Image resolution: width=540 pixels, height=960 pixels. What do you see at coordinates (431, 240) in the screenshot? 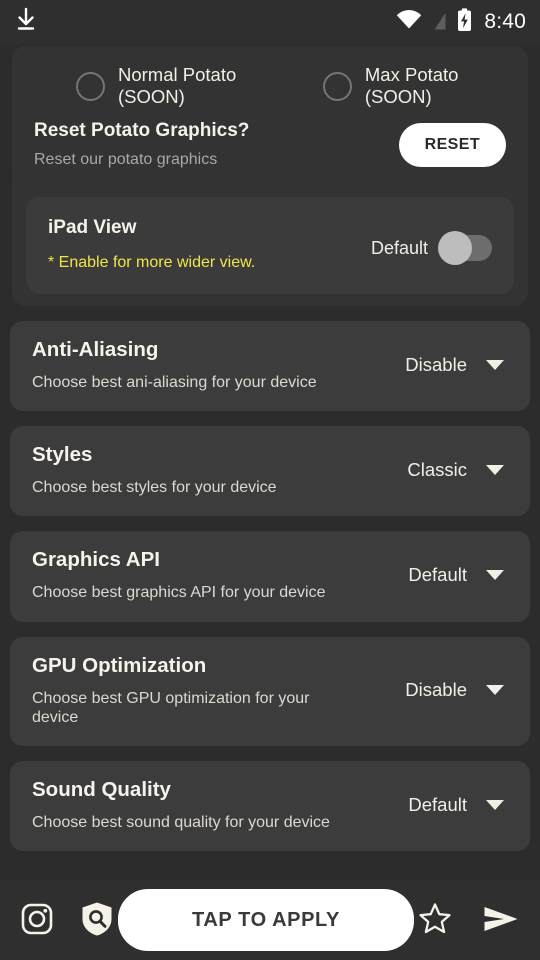
I see `ipad-view-control: Default` at bounding box center [431, 240].